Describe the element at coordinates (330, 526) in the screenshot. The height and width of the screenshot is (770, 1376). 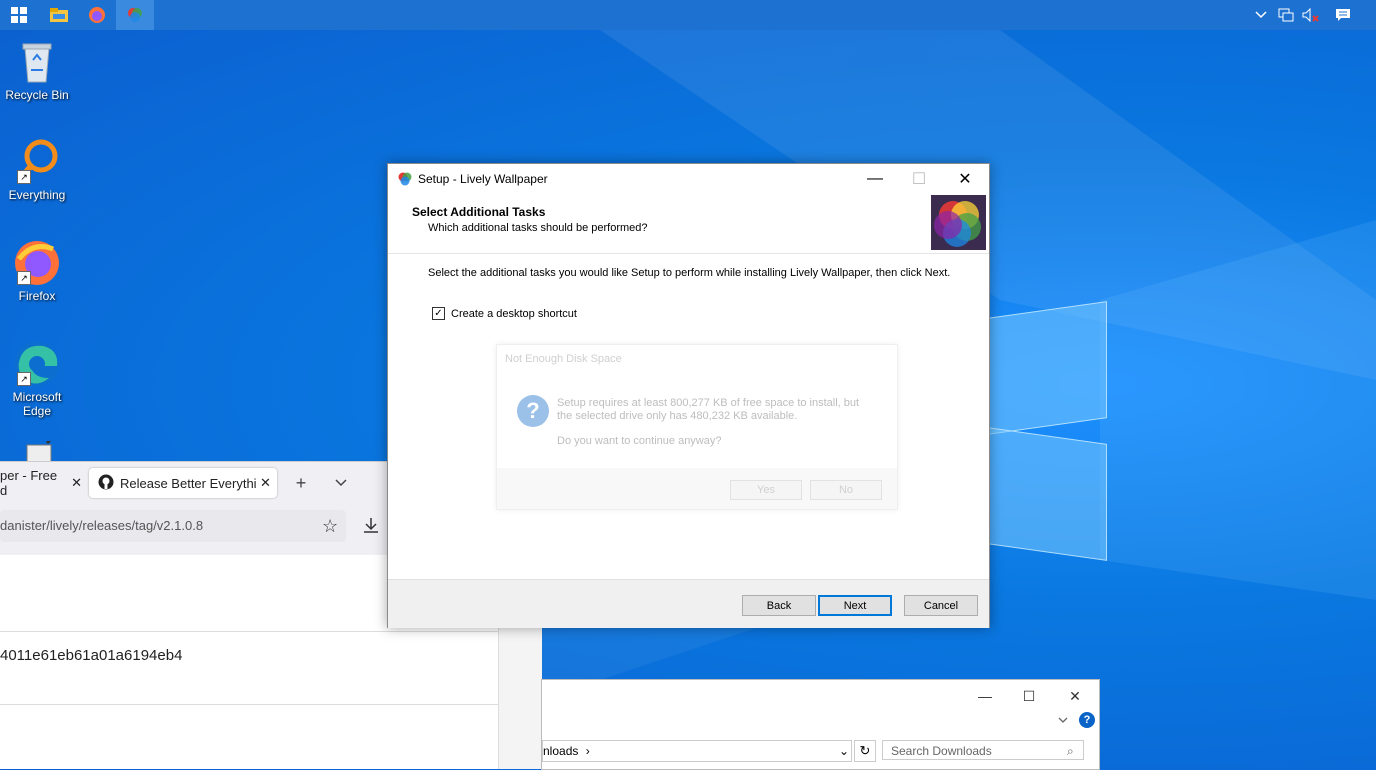
I see `bookmark-star-icon: ☆` at that location.